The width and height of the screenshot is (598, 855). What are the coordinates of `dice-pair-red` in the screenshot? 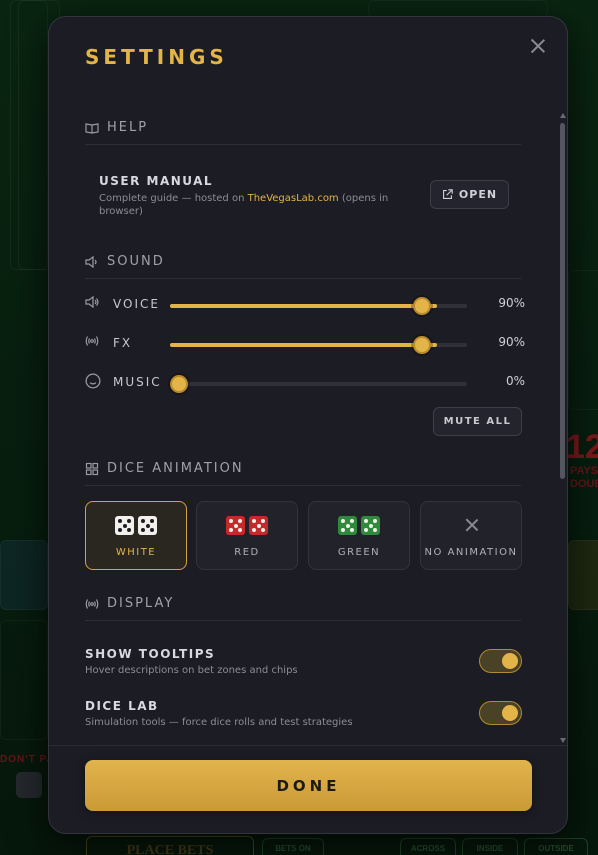 It's located at (247, 525).